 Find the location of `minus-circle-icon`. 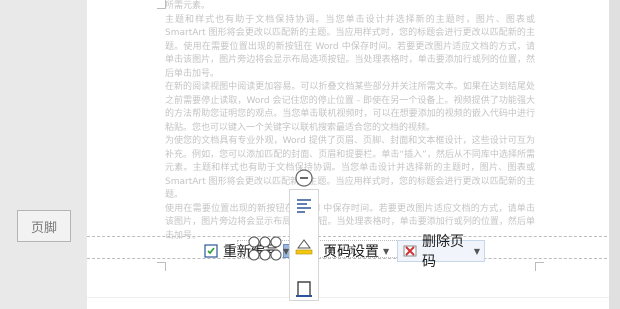

minus-circle-icon is located at coordinates (304, 178).